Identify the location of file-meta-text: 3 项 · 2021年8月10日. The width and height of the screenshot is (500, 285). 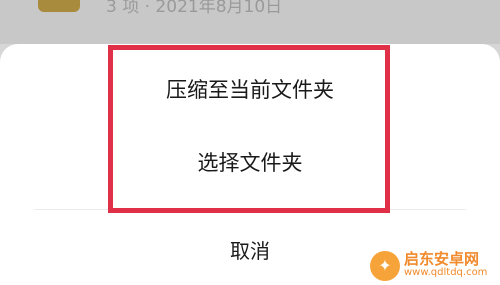
(194, 8).